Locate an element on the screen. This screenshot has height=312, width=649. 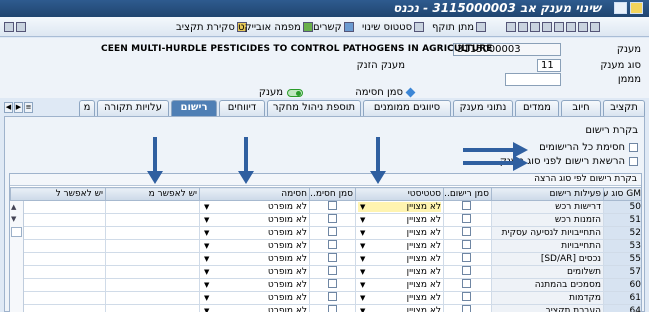
col-gm-type: GM סוג ערך is located at coordinates (622, 194).